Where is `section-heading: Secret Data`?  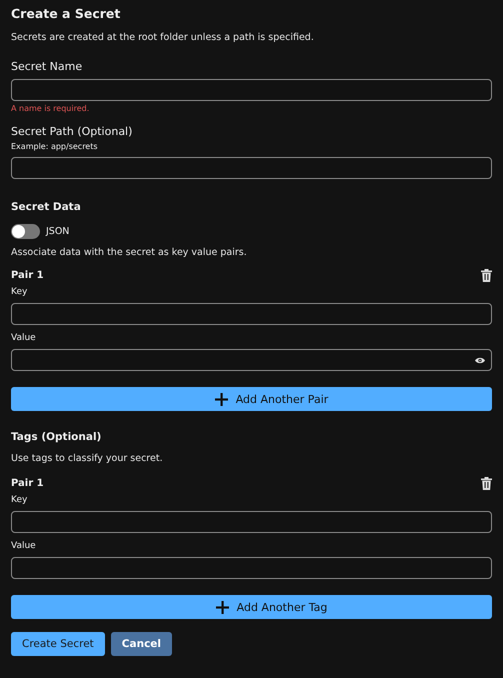
section-heading: Secret Data is located at coordinates (46, 208).